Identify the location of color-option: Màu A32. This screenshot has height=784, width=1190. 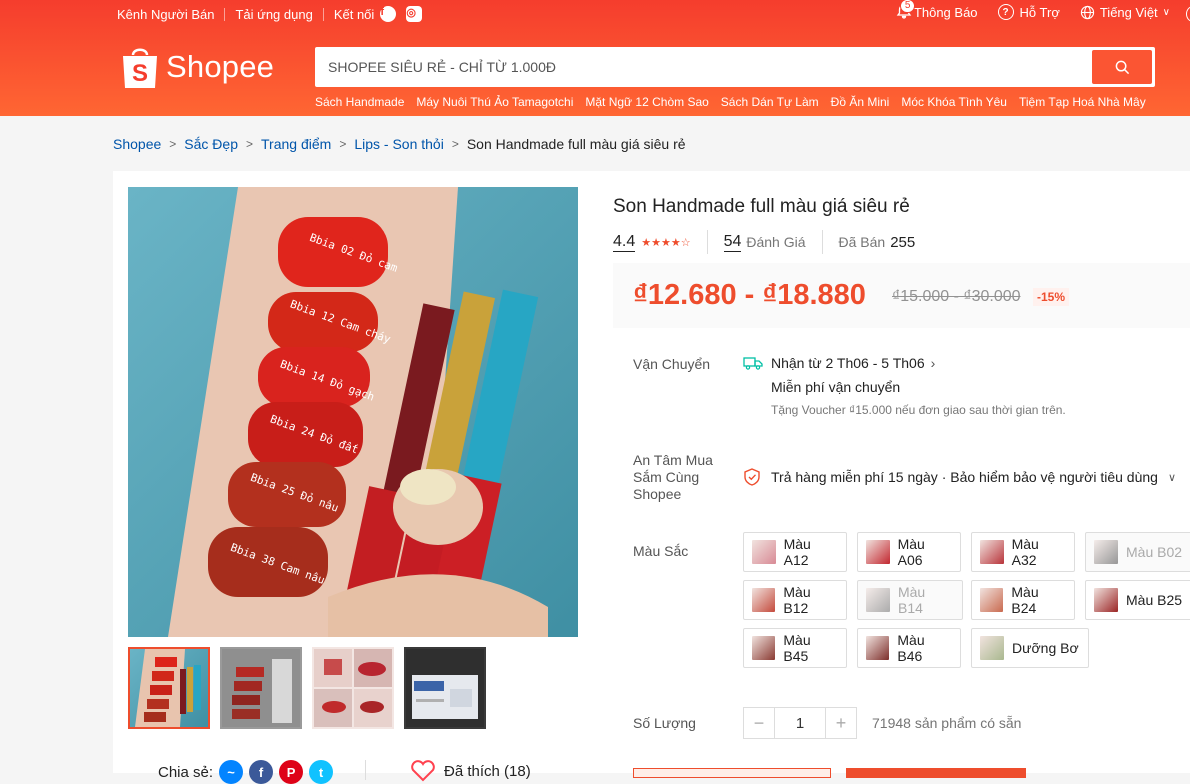
(1023, 552).